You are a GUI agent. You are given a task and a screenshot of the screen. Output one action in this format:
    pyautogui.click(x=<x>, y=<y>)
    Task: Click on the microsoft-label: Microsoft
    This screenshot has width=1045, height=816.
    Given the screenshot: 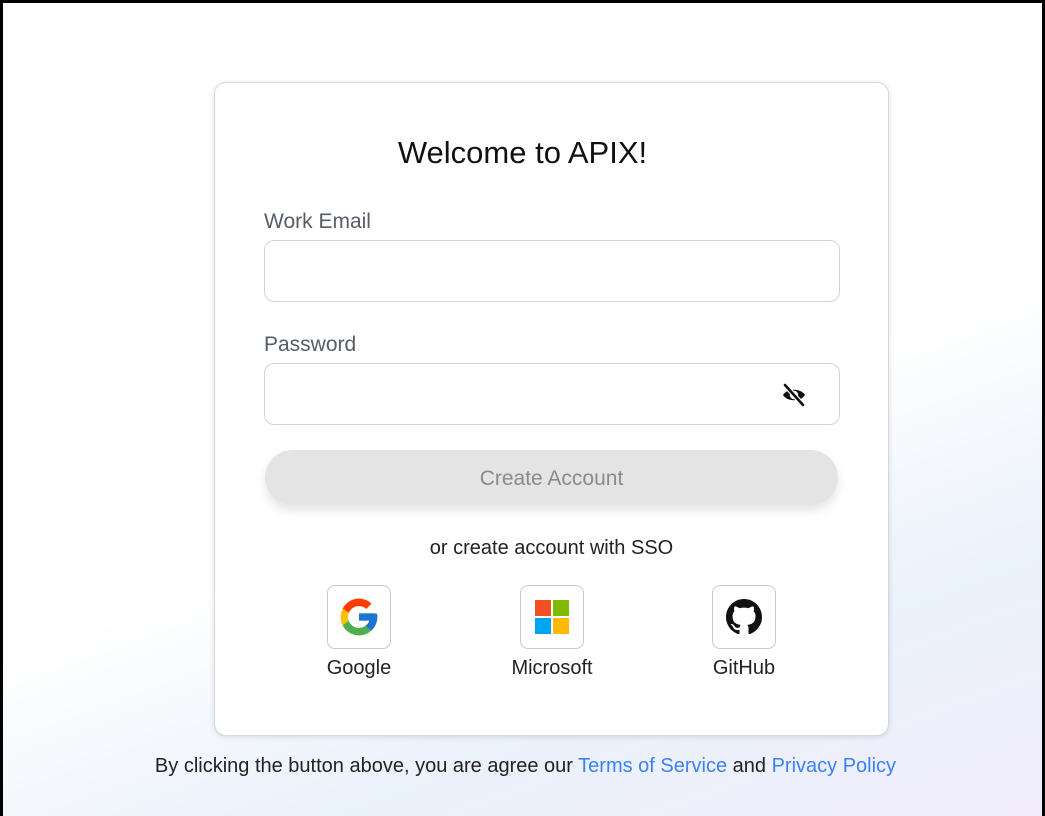 What is the action you would take?
    pyautogui.click(x=552, y=668)
    